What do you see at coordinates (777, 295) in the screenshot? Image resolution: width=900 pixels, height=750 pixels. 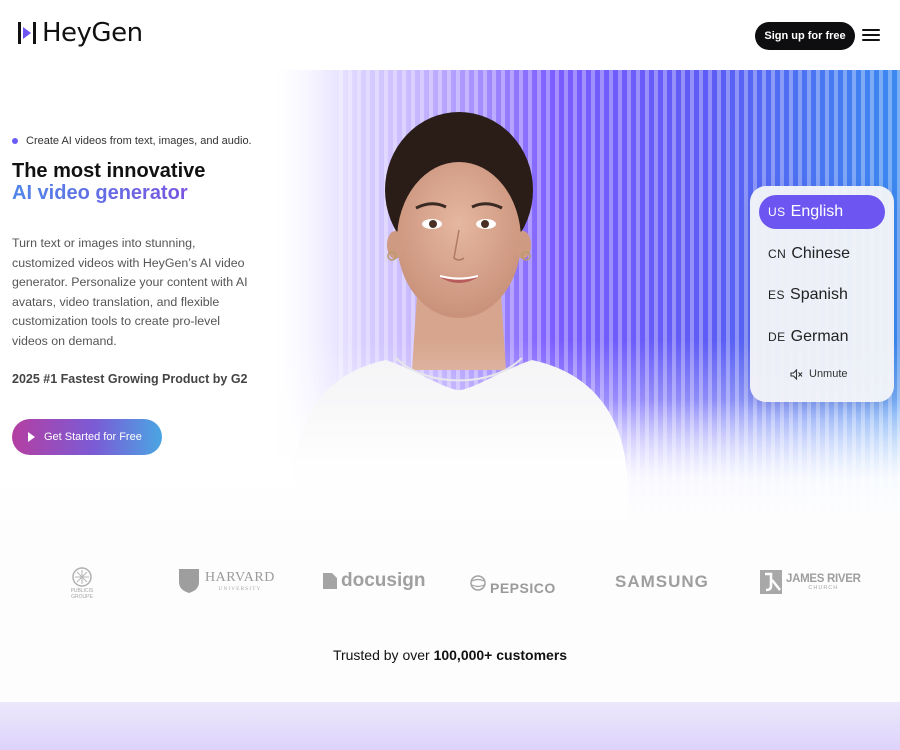 I see `flag-es-icon: ES` at bounding box center [777, 295].